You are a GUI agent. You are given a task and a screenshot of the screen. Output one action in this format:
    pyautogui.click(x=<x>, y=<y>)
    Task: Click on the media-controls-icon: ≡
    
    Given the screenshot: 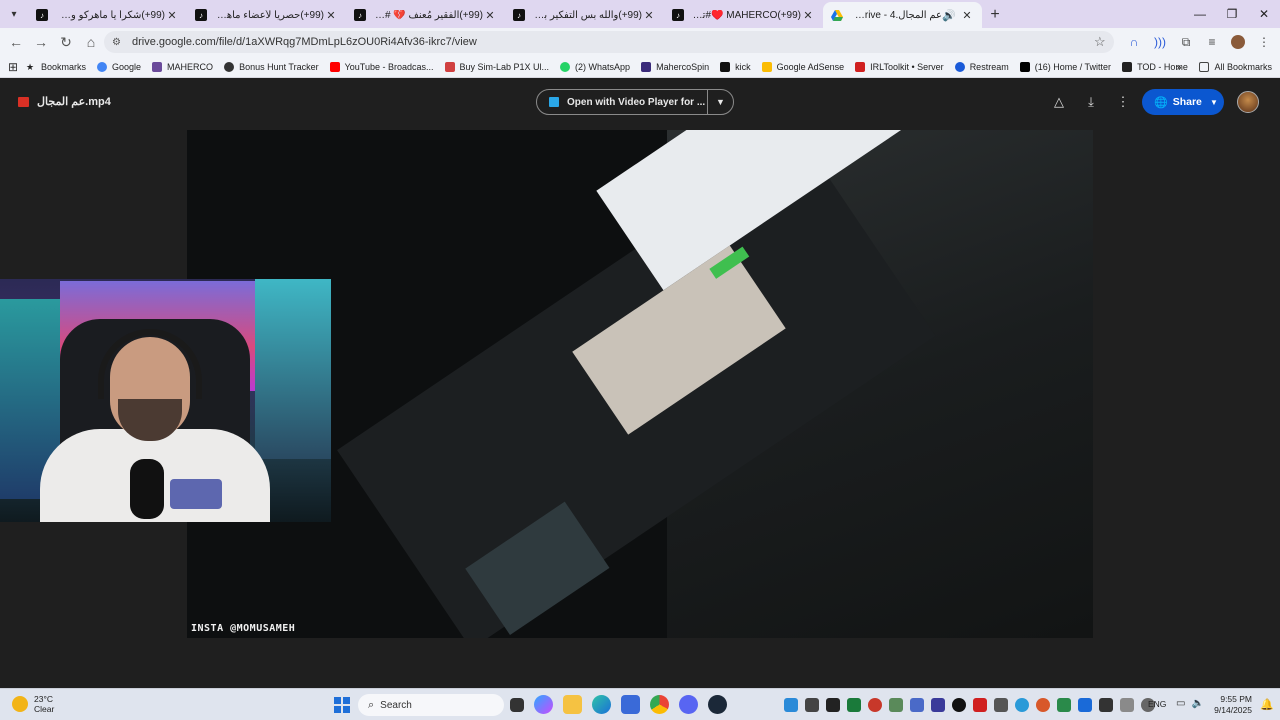 What is the action you would take?
    pyautogui.click(x=1212, y=42)
    